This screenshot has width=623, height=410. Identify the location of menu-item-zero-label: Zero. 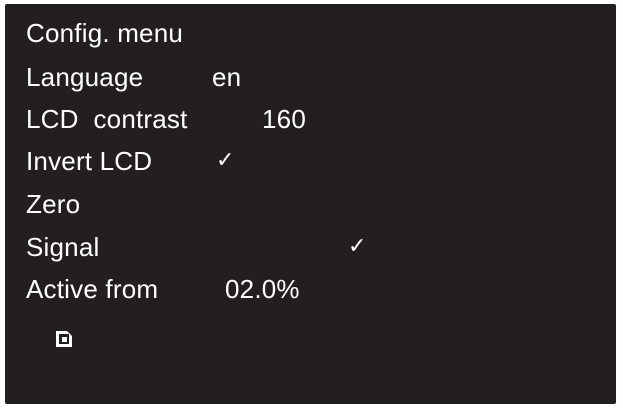
(53, 204).